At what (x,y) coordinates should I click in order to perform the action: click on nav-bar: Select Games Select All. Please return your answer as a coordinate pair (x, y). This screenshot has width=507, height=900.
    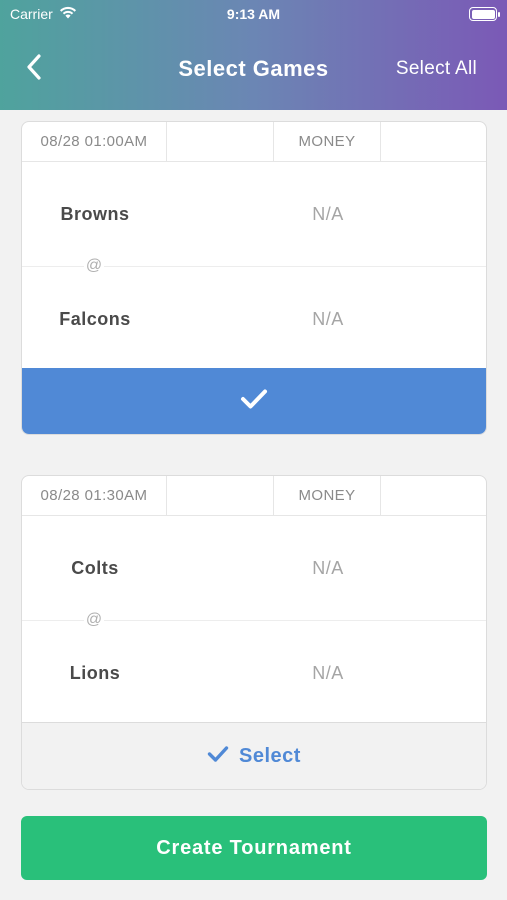
    Looking at the image, I should click on (253, 69).